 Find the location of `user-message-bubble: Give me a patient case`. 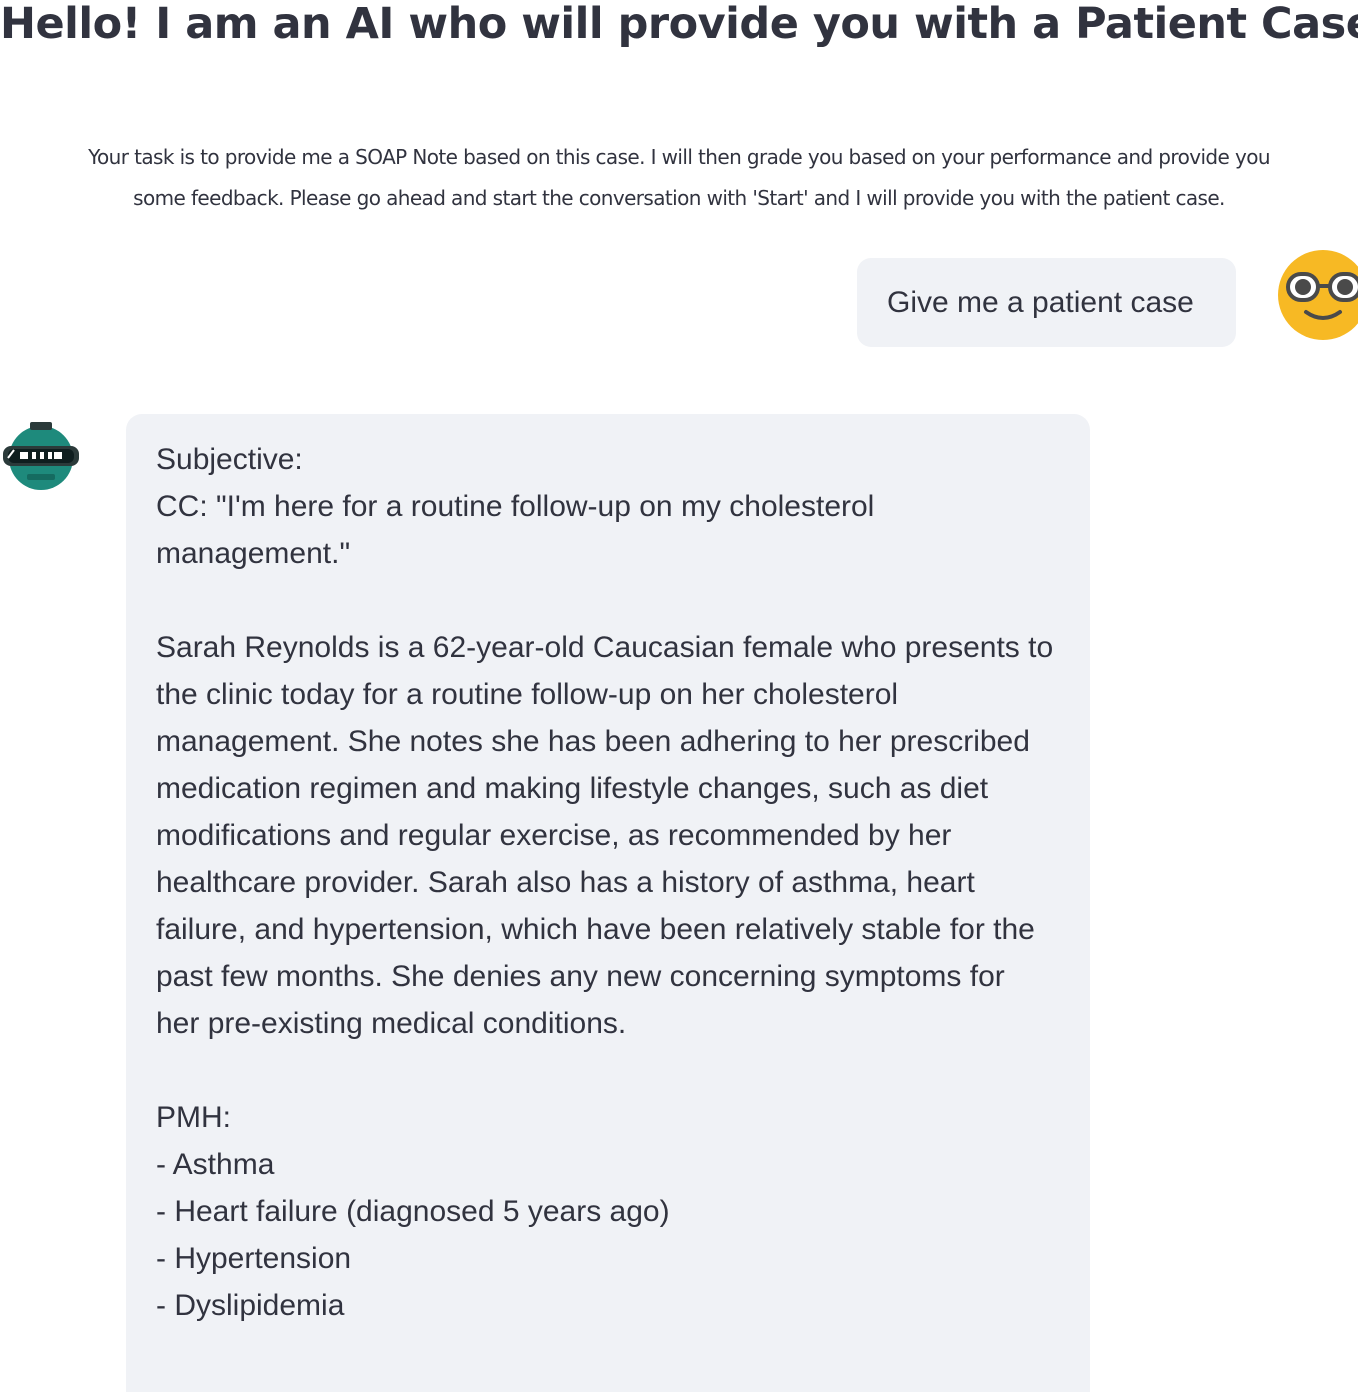

user-message-bubble: Give me a patient case is located at coordinates (1046, 302).